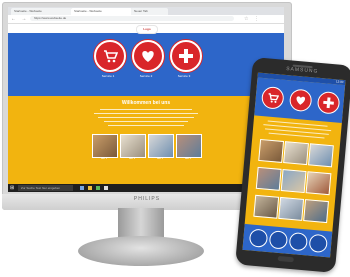 Image resolution: width=350 pixels, height=277 pixels. I want to click on taskbar-search-input: Zur Suche Text hier eingeben, so click(45, 188).